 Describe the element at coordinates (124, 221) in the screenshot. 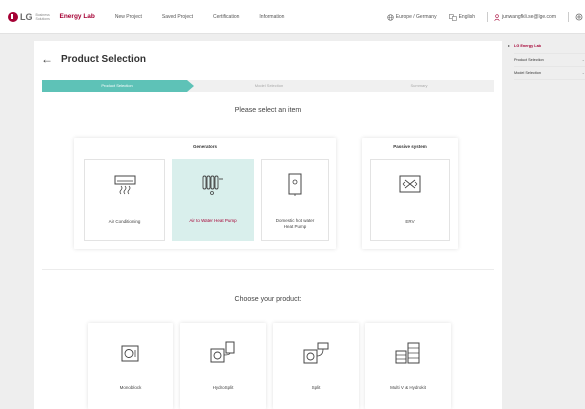

I see `card-label: Air Conditioning` at that location.